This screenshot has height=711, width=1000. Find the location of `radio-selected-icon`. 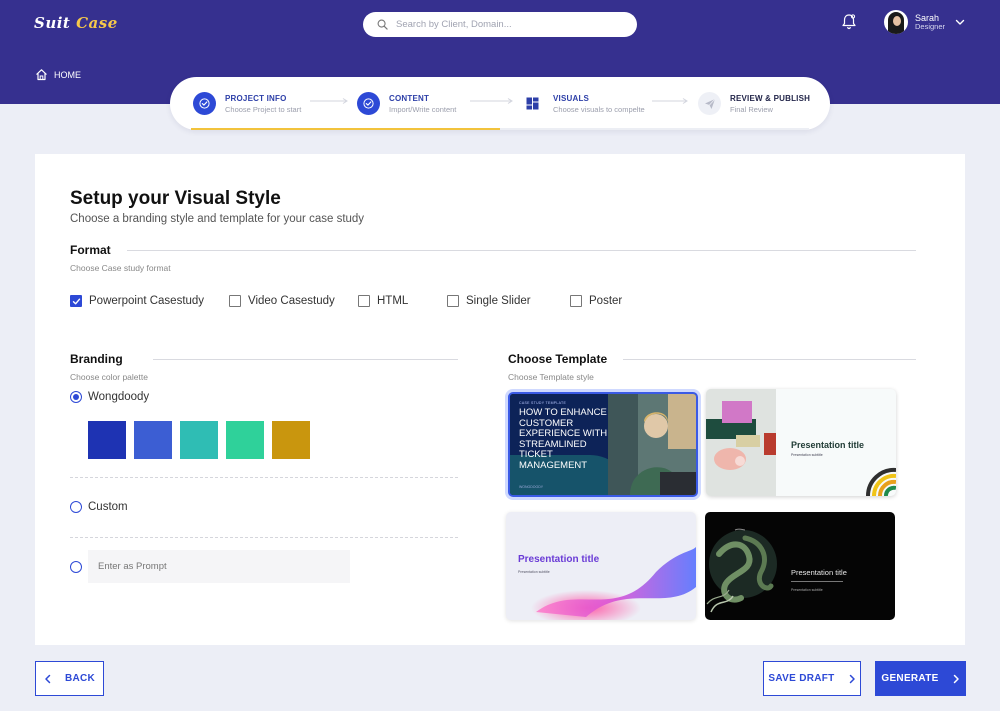

radio-selected-icon is located at coordinates (76, 397).